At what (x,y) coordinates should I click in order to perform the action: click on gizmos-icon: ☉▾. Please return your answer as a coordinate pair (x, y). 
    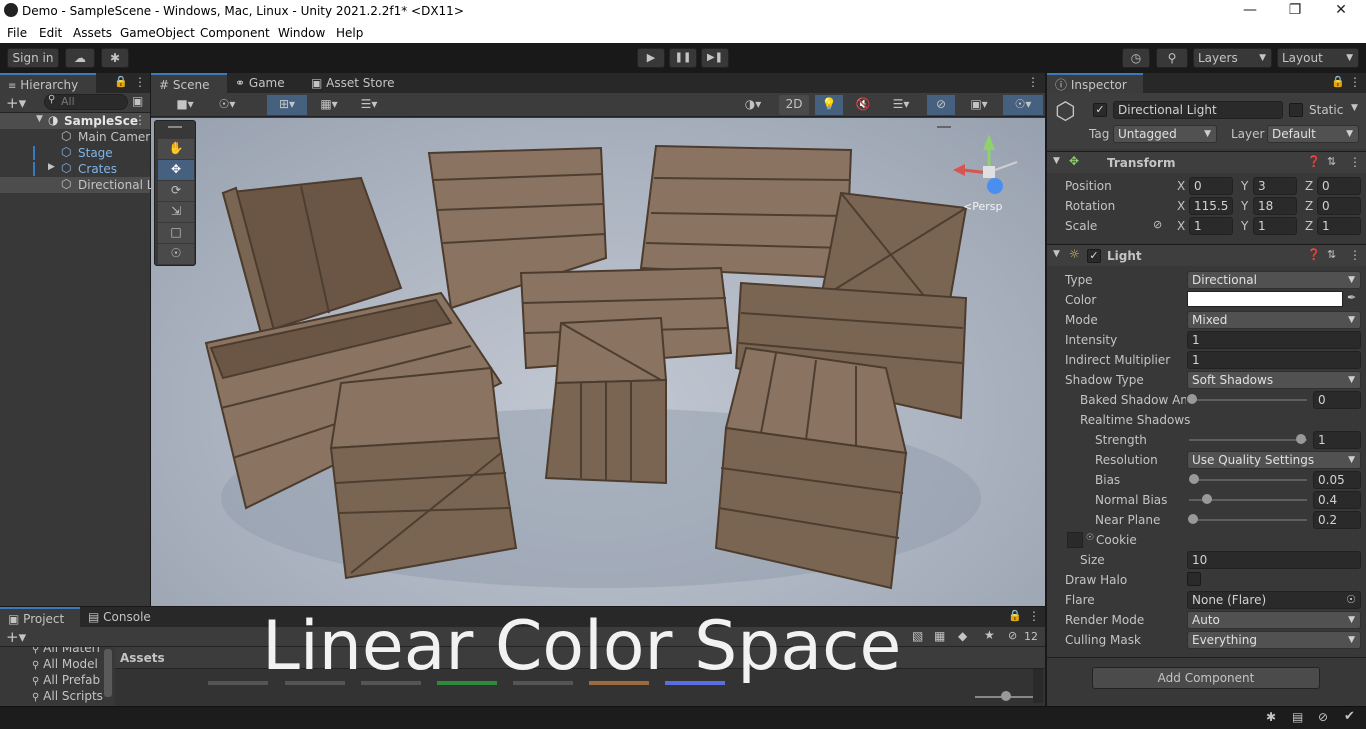
    Looking at the image, I should click on (1023, 105).